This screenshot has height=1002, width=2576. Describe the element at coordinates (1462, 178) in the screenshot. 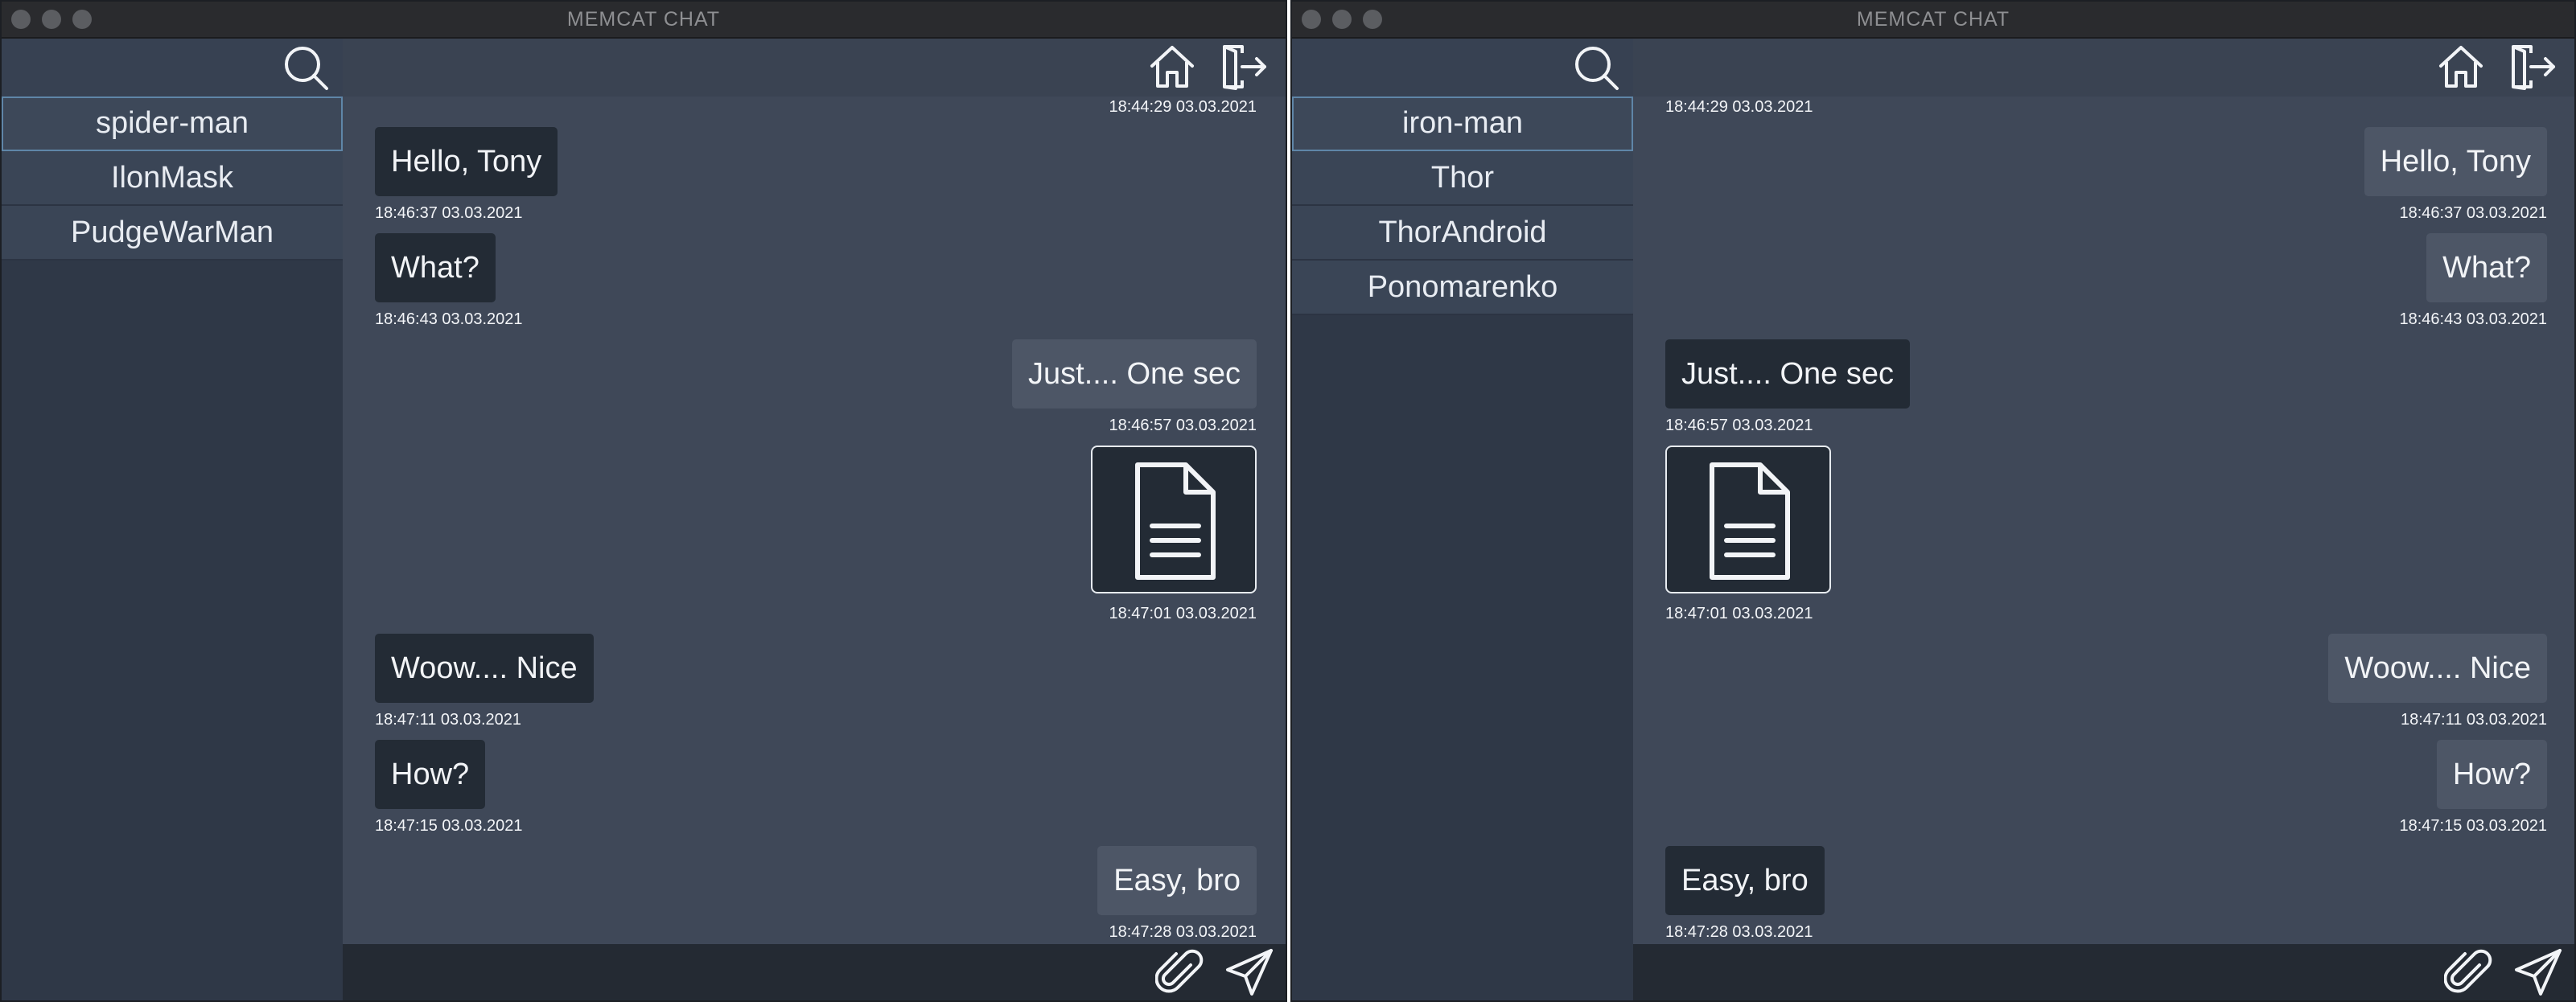

I see `contact-item: Thor` at that location.